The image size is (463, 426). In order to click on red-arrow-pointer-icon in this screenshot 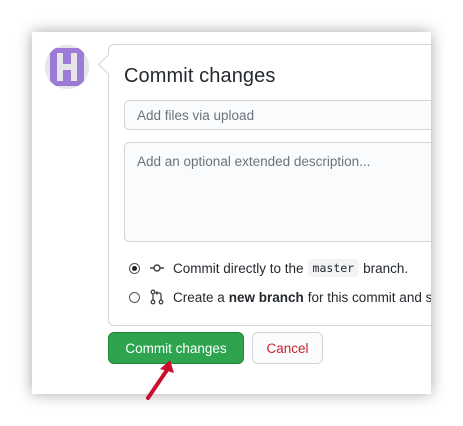, I will do `click(160, 380)`.